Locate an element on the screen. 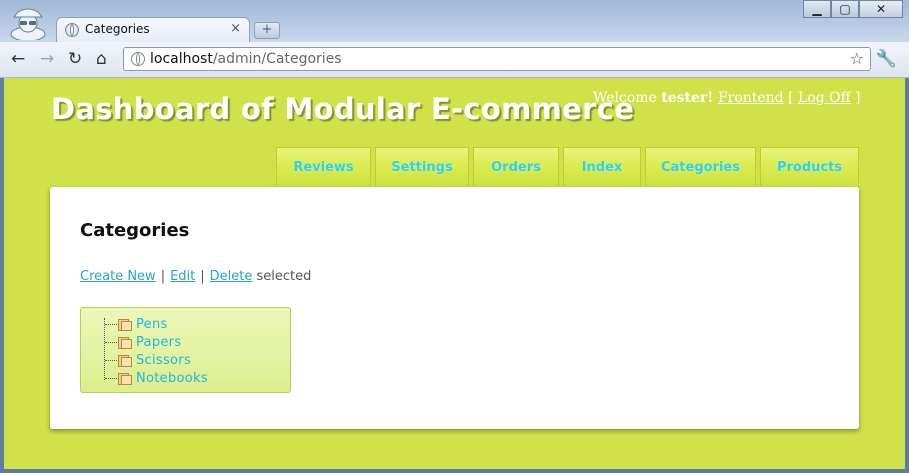 The height and width of the screenshot is (473, 909). menu-item-settings: Settings is located at coordinates (422, 166).